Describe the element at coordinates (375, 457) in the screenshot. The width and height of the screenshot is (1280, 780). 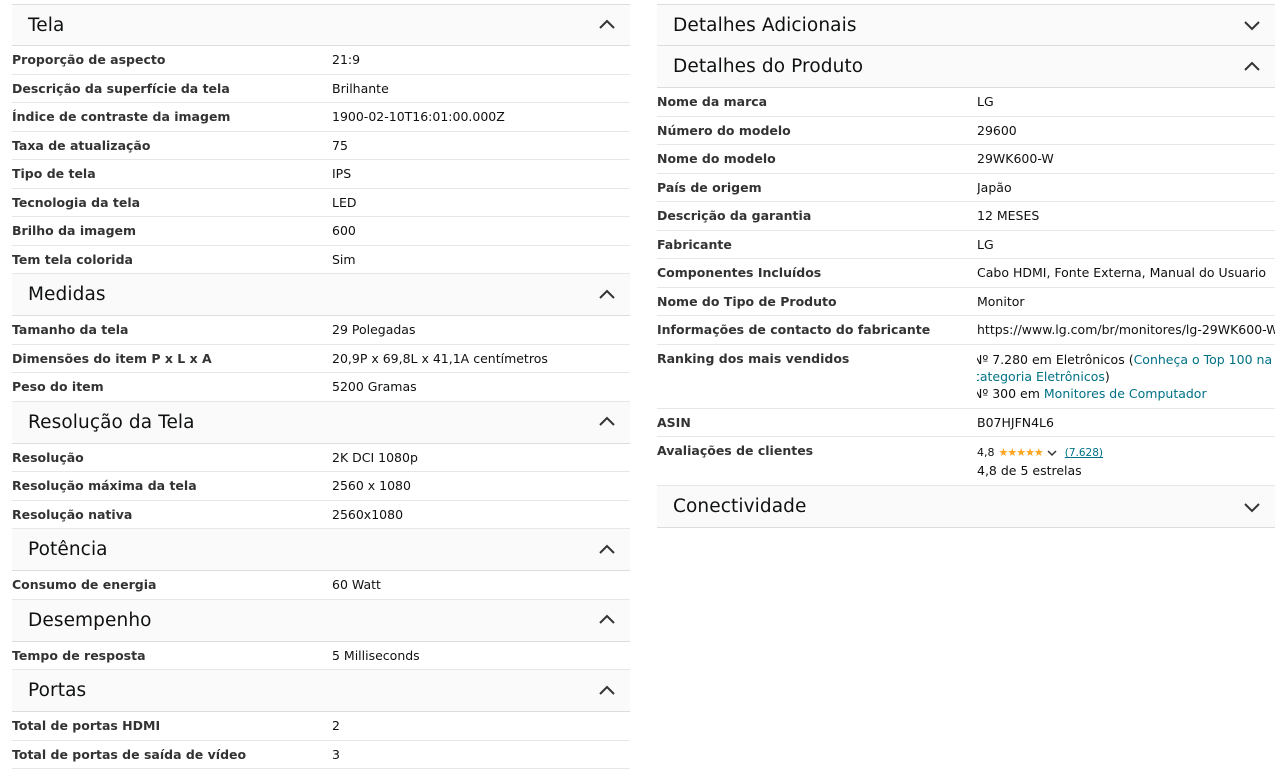
I see `row-value: 2K DCI 1080p` at that location.